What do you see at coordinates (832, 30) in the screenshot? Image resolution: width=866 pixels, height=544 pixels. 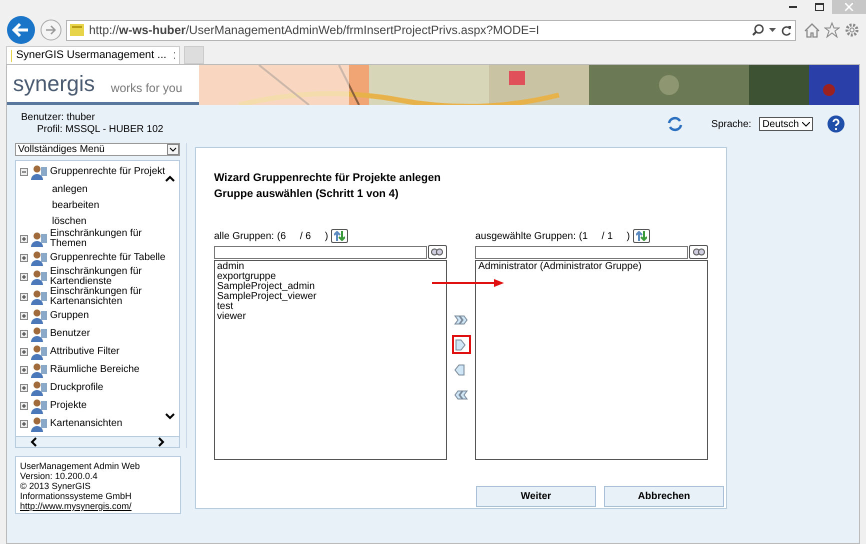 I see `star-icon` at bounding box center [832, 30].